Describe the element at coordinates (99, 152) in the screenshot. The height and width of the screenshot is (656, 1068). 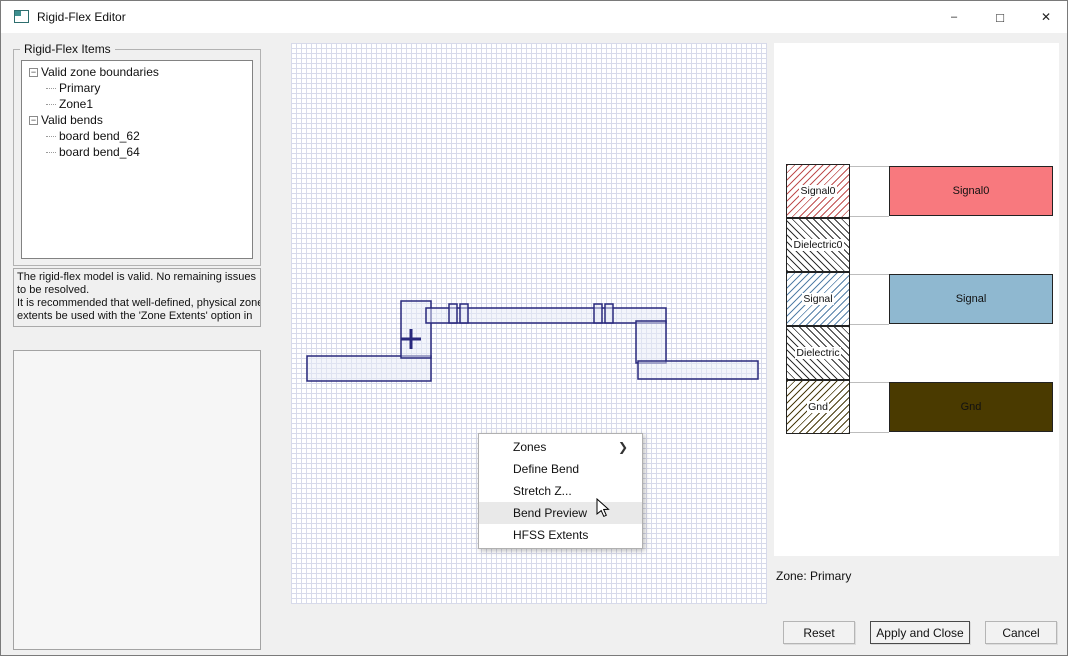
I see `tree-item-label: board bend_64` at that location.